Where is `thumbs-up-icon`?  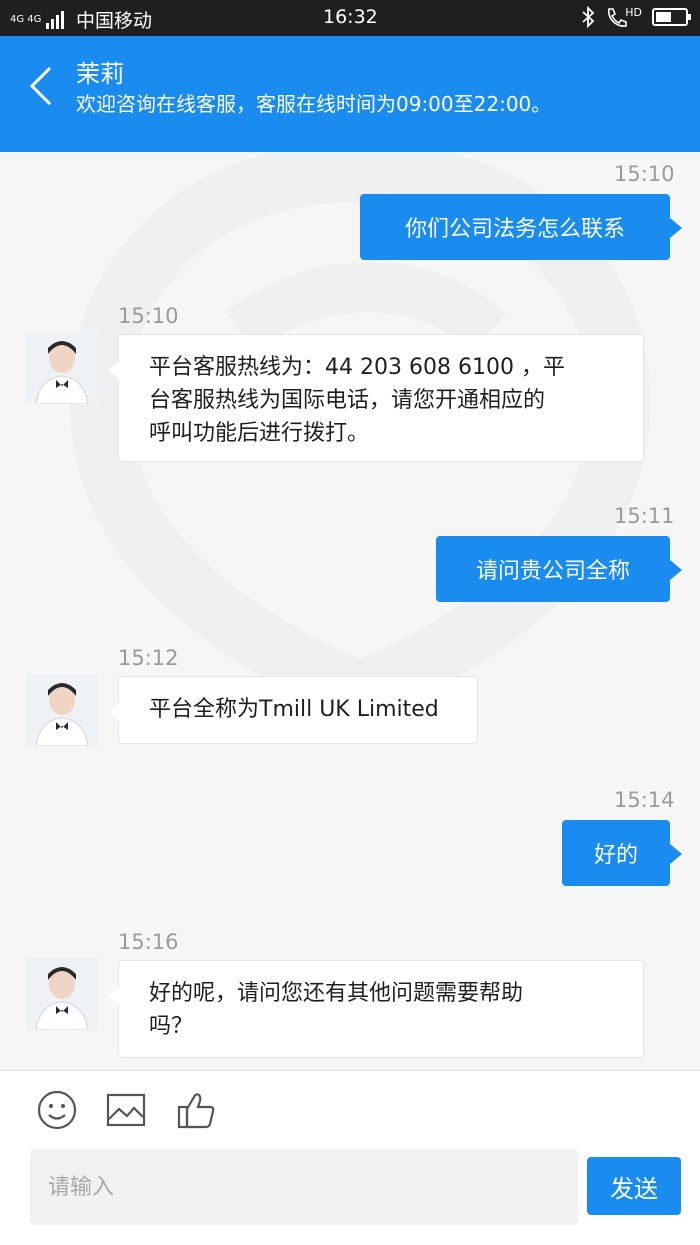 thumbs-up-icon is located at coordinates (196, 1111).